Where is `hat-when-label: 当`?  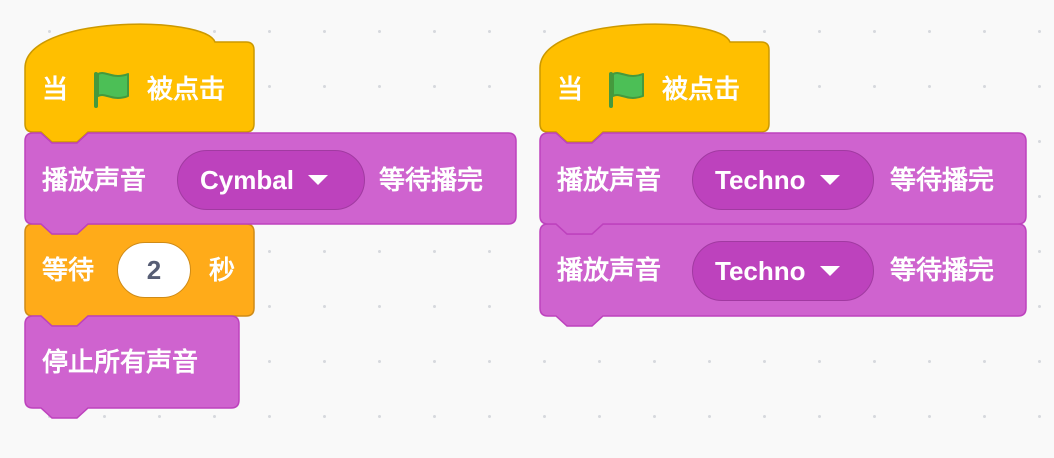 hat-when-label: 当 is located at coordinates (570, 90).